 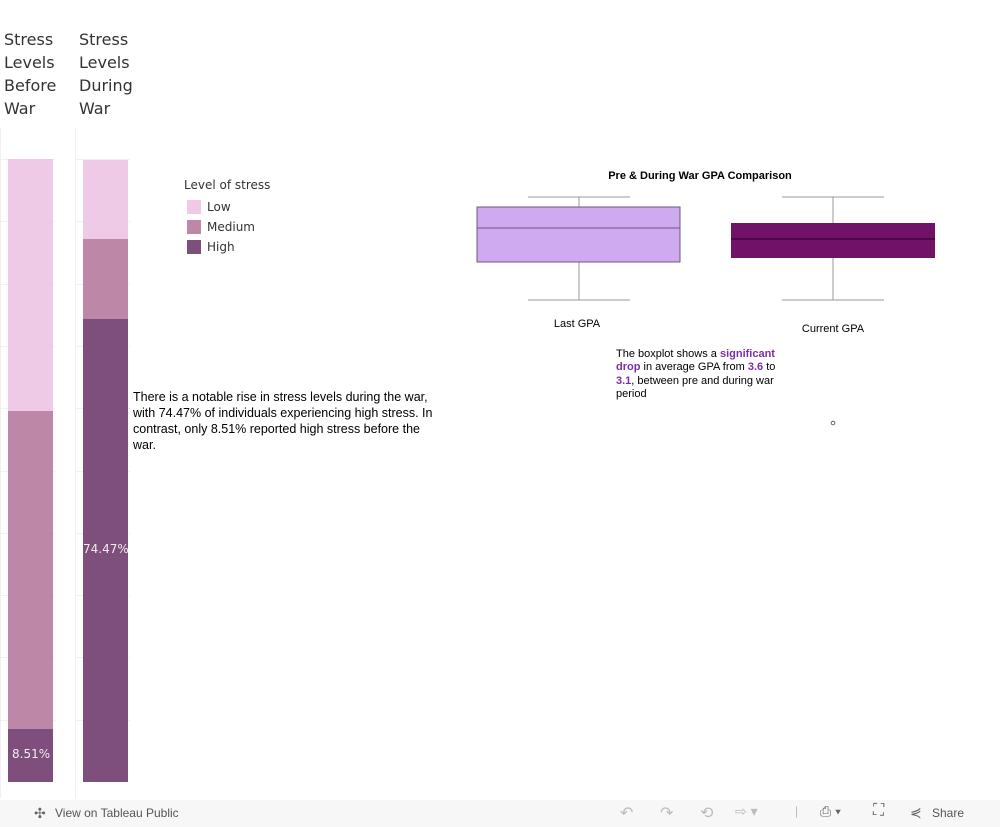 I want to click on data-label: 8.51%, so click(x=31, y=754).